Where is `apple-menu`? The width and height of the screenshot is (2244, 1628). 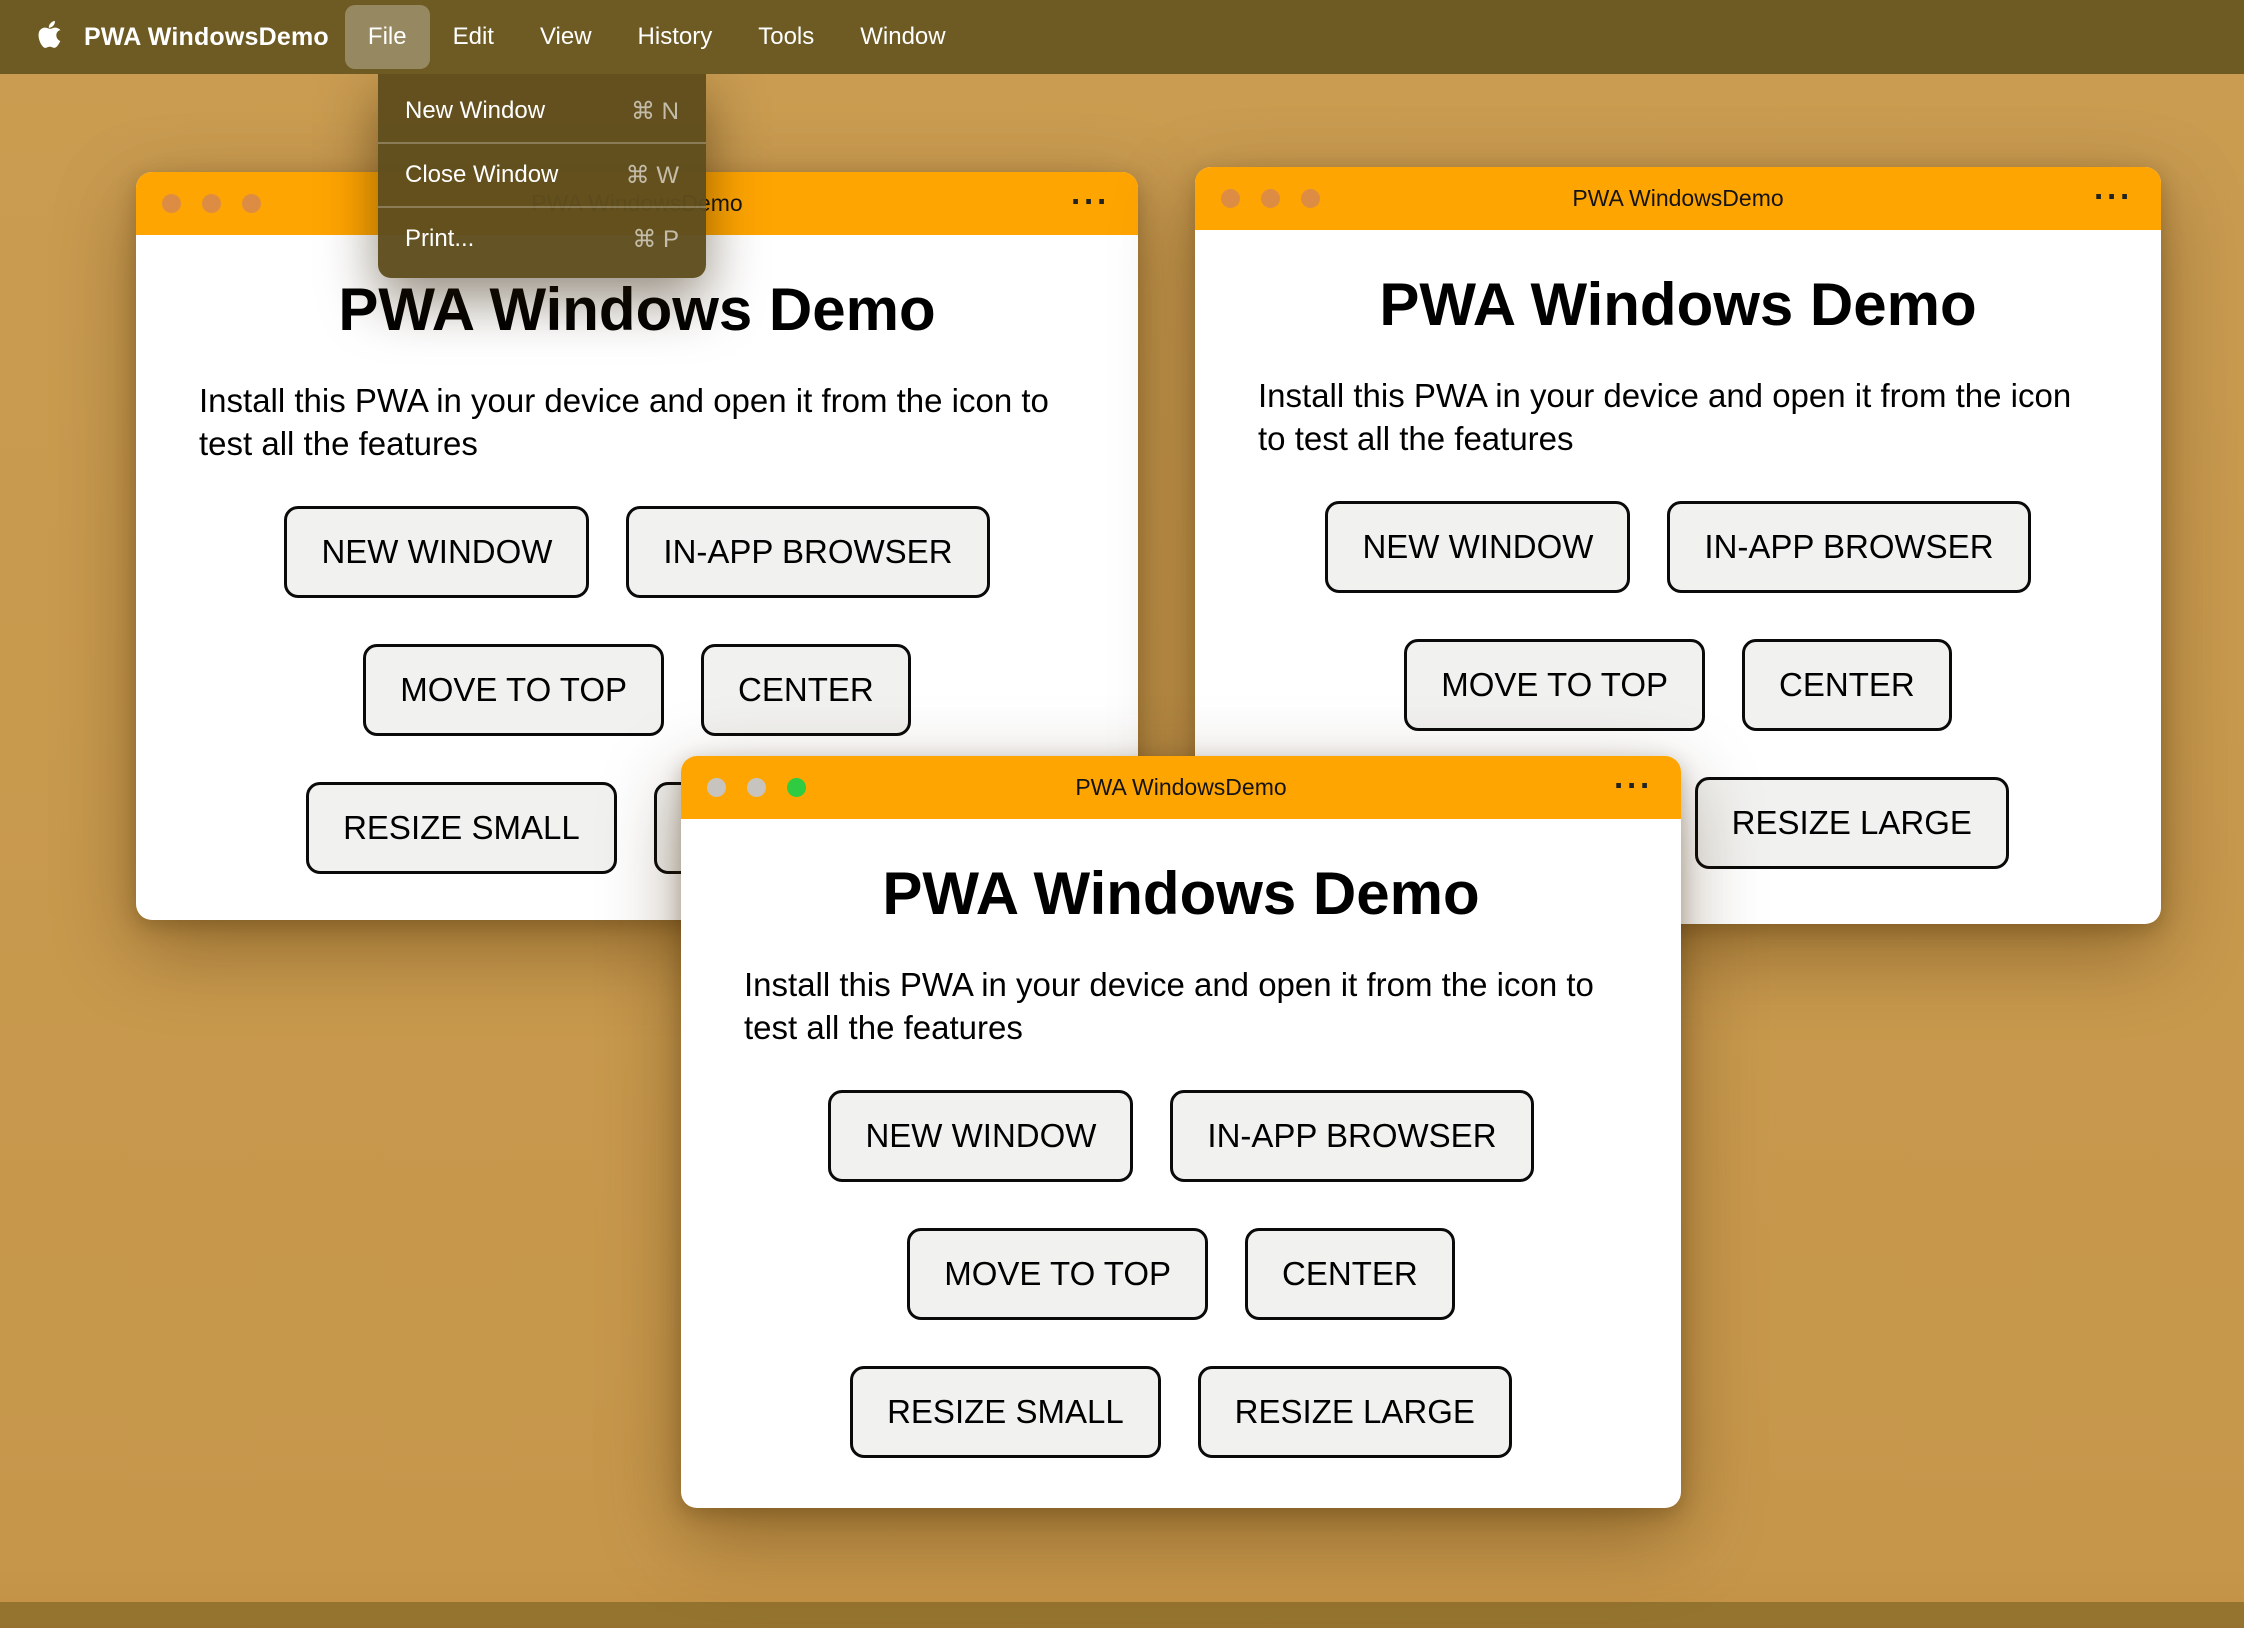
apple-menu is located at coordinates (50, 37).